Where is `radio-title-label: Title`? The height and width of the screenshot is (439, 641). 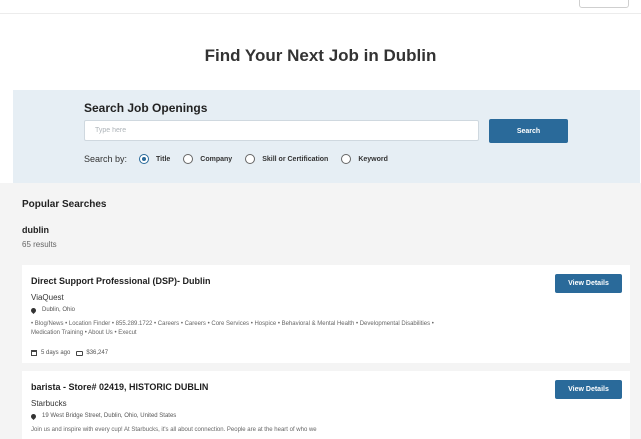 radio-title-label: Title is located at coordinates (163, 159).